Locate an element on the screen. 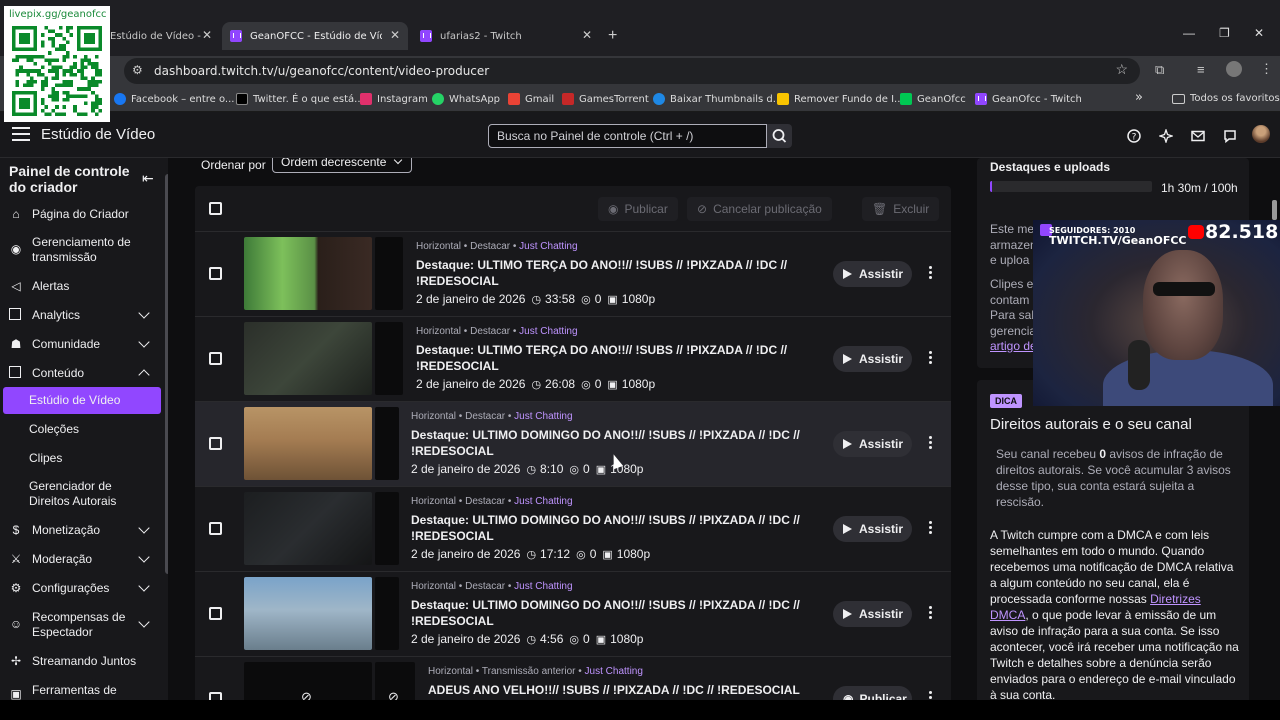  sidebar-item-tools: ▣ Ferramentas de is located at coordinates (84, 691).